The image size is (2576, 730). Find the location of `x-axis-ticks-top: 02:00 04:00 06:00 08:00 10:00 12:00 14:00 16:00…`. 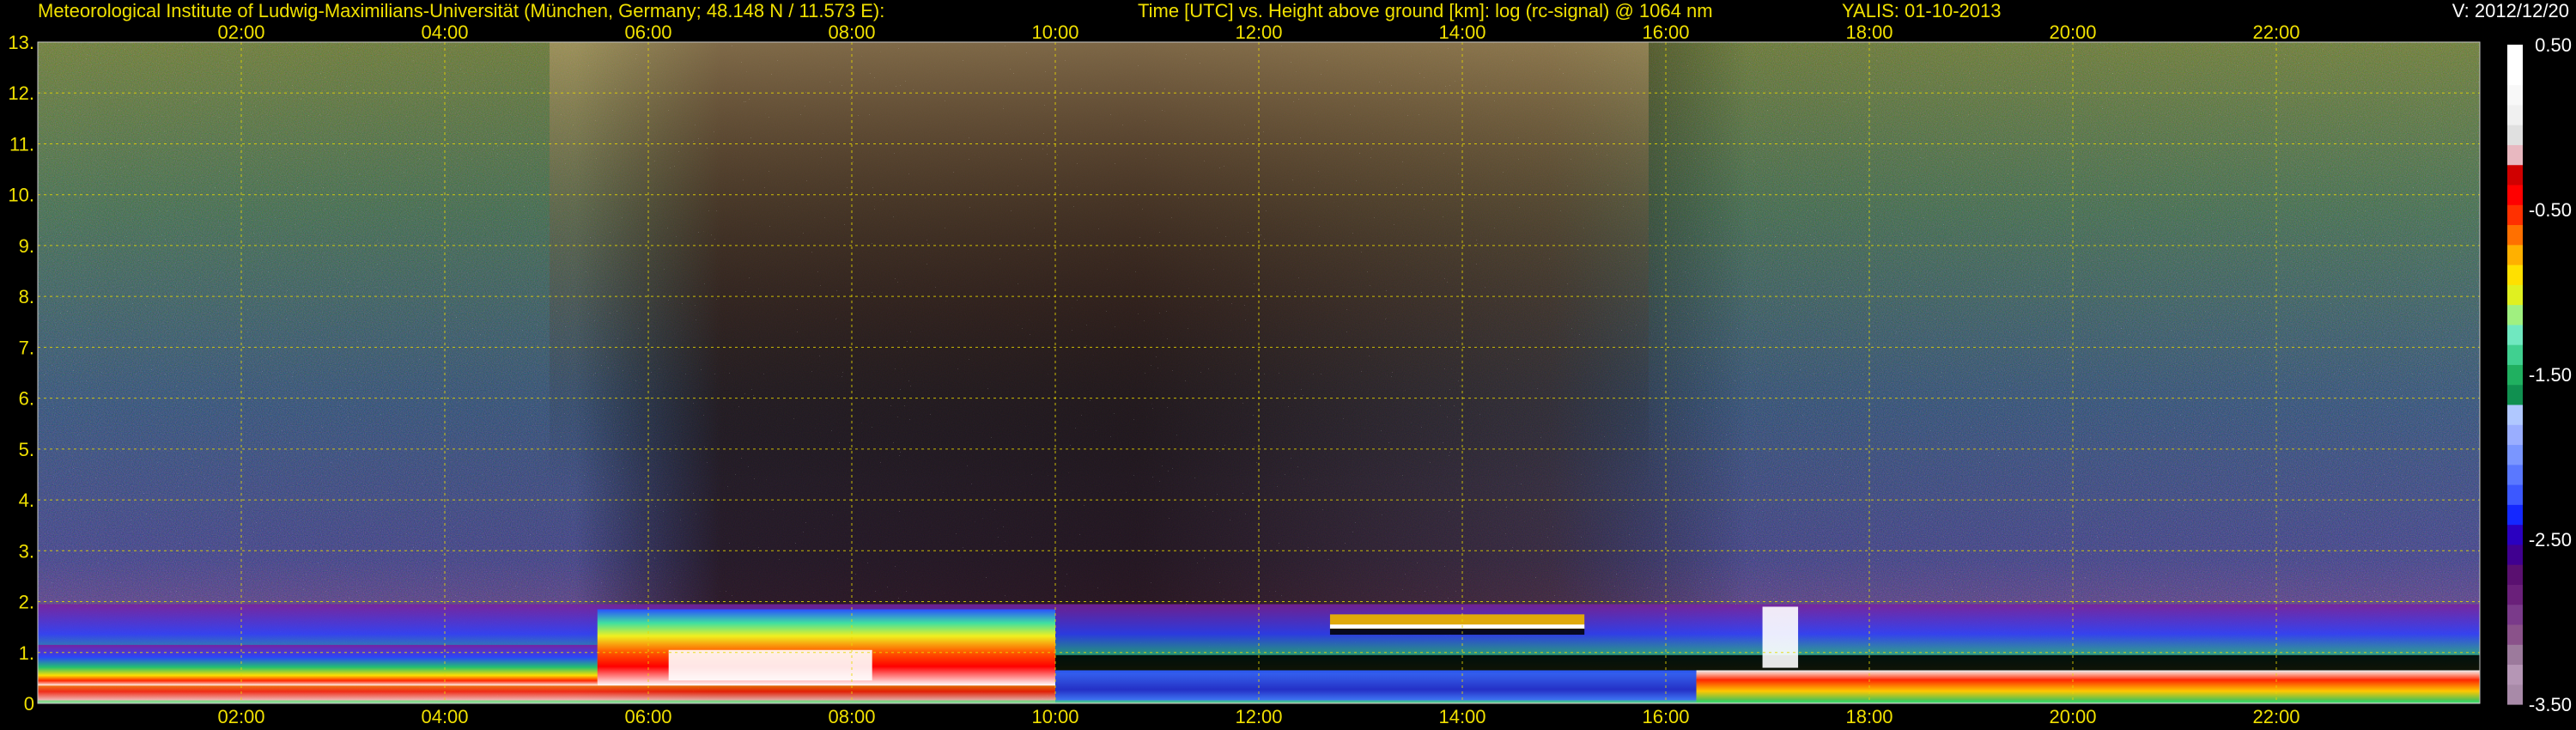

x-axis-ticks-top: 02:00 04:00 06:00 08:00 10:00 12:00 14:00 16:00… is located at coordinates (1258, 32).